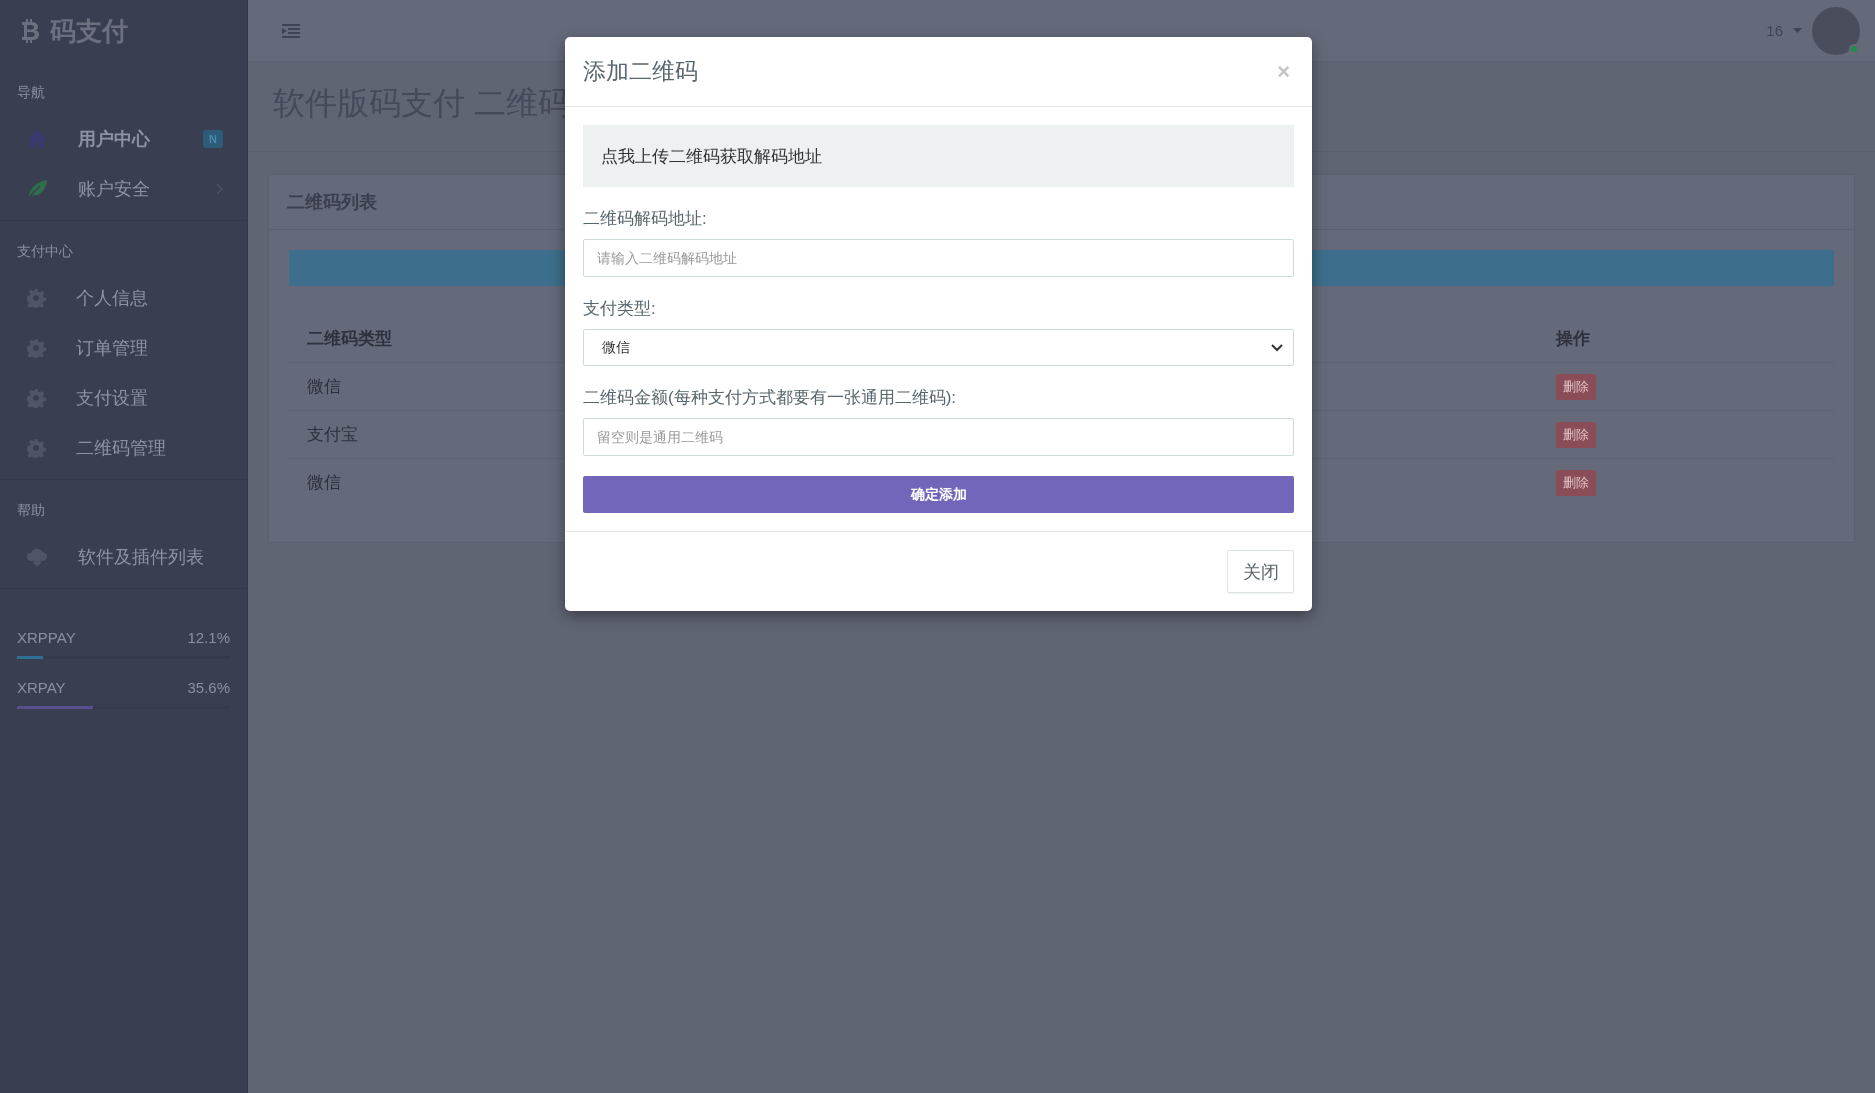 This screenshot has width=1875, height=1093. What do you see at coordinates (640, 71) in the screenshot?
I see `modal-title: 添加二维码` at bounding box center [640, 71].